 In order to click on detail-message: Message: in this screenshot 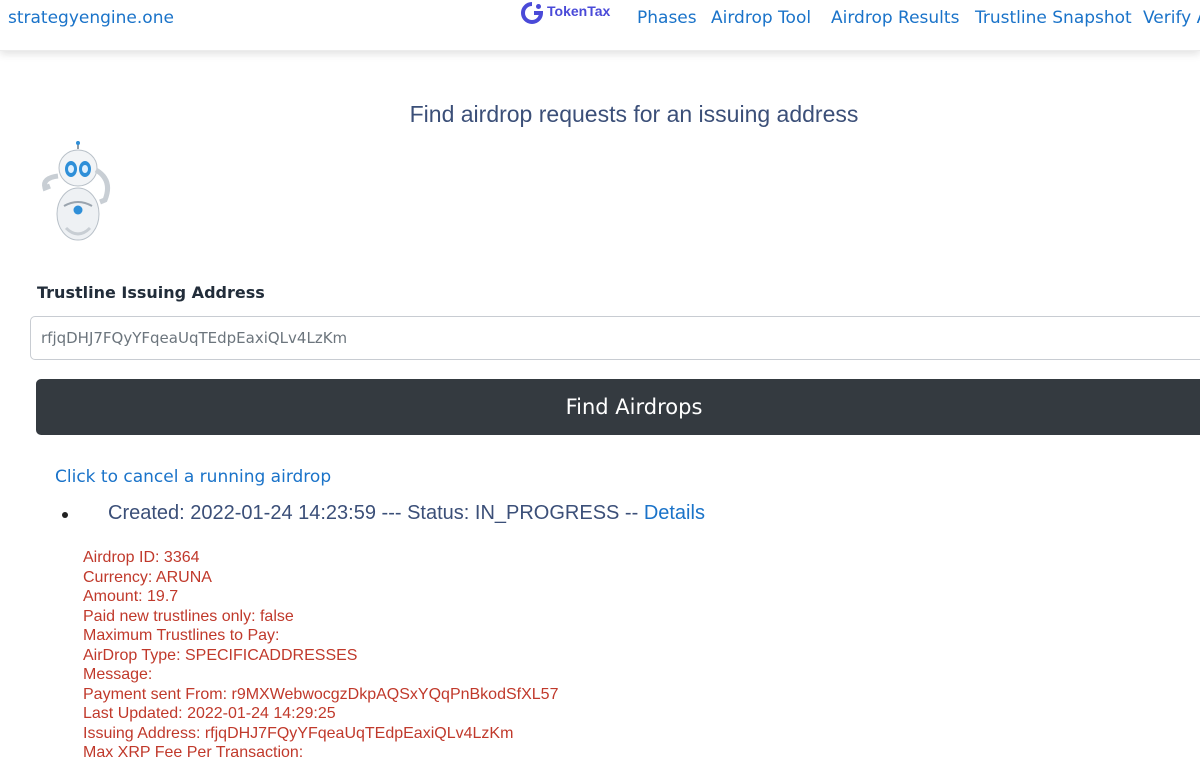, I will do `click(118, 674)`.